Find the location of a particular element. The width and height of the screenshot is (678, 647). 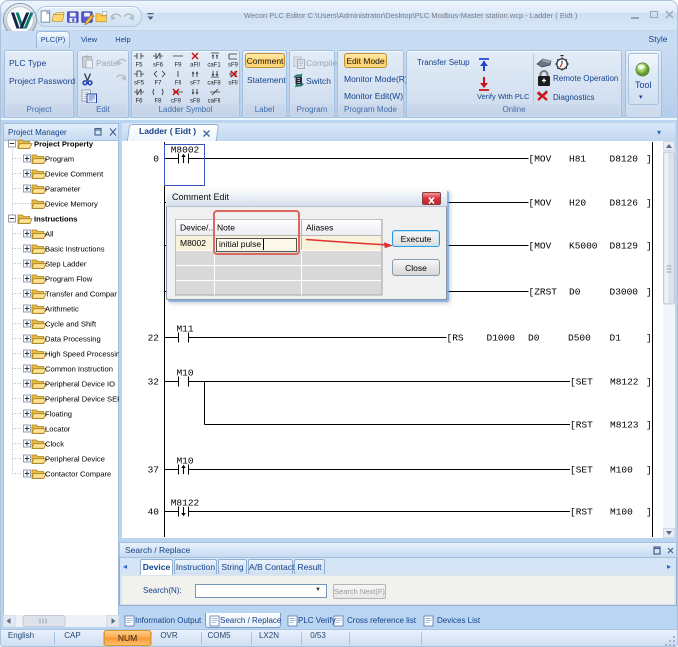

svg-text: aFll is located at coordinates (195, 66).